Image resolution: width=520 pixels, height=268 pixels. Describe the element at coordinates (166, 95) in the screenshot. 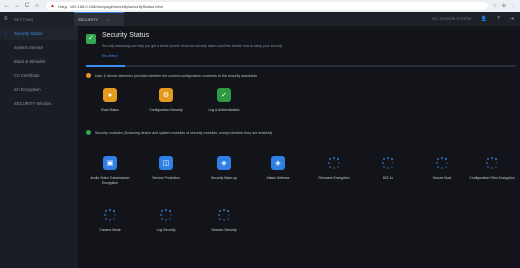

I see `gear-icon: ⚙` at that location.